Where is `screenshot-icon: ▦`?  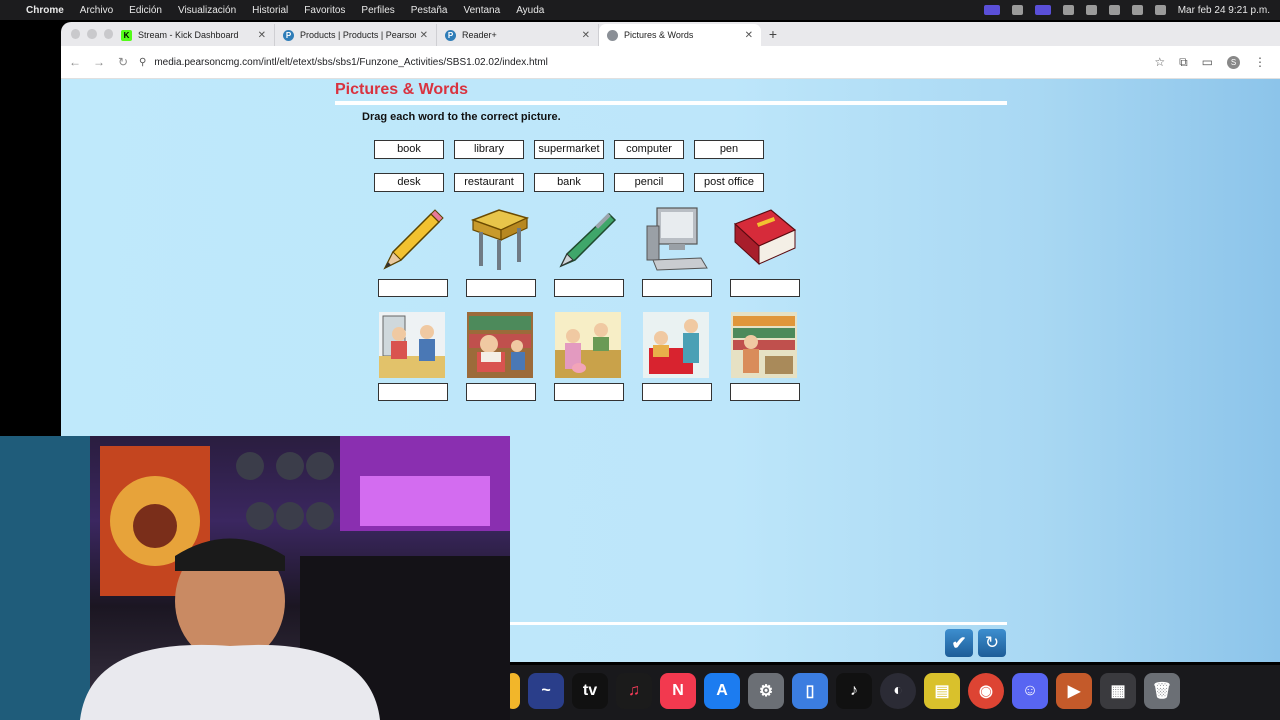
screenshot-icon: ▦ is located at coordinates (1118, 691).